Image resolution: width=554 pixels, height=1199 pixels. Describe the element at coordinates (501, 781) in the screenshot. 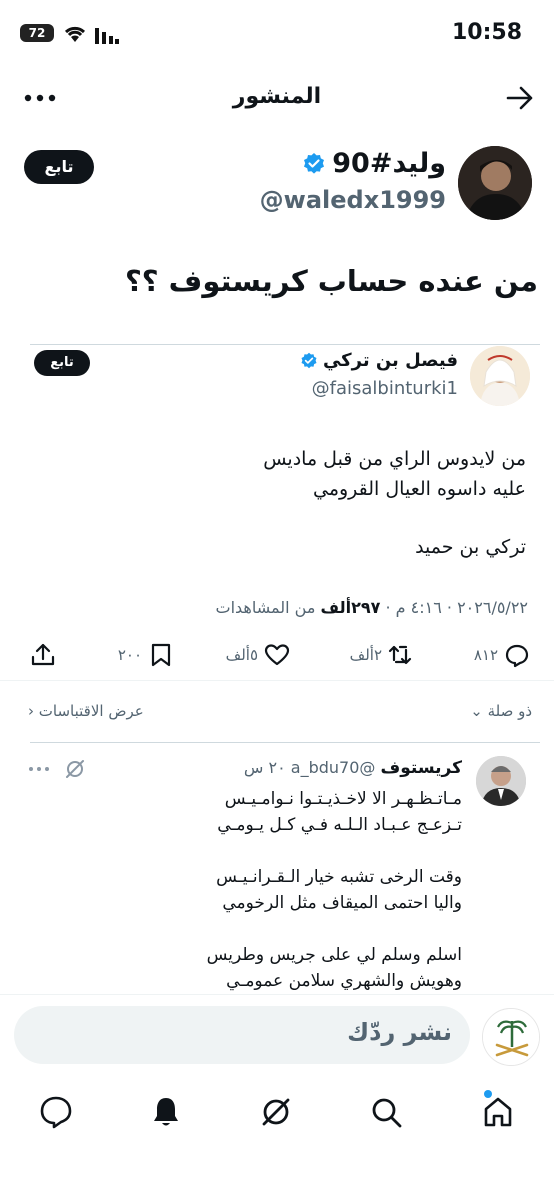

I see `reply-avatar` at that location.